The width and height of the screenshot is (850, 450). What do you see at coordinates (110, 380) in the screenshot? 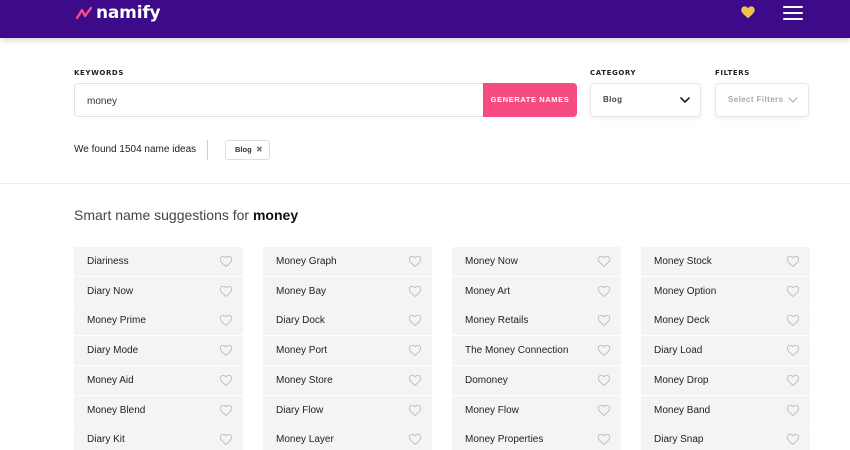
I see `name-suggestion-label: Money Aid` at bounding box center [110, 380].